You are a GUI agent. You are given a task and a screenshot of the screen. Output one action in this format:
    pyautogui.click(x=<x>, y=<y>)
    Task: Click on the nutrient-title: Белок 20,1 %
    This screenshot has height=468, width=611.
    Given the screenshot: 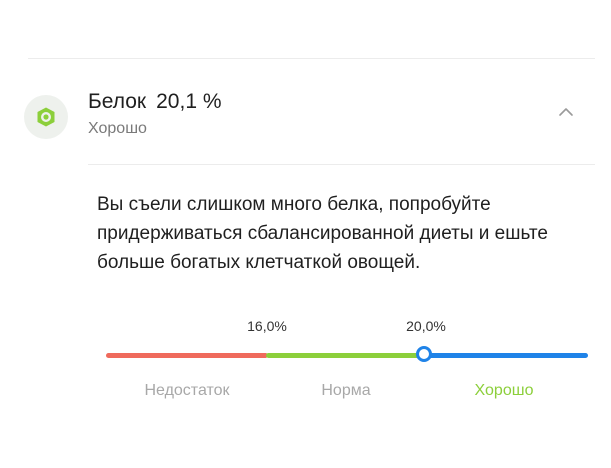 What is the action you would take?
    pyautogui.click(x=155, y=102)
    